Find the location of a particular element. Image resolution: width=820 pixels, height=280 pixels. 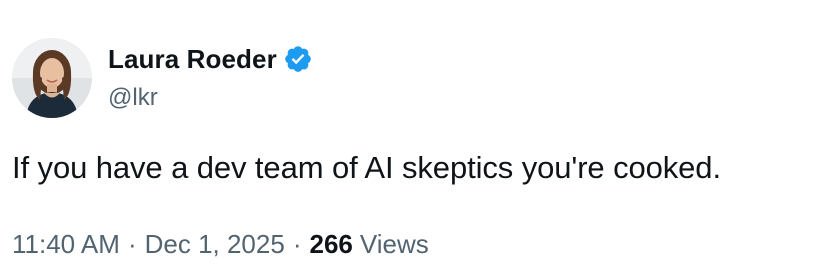

author-avatar is located at coordinates (52, 78).